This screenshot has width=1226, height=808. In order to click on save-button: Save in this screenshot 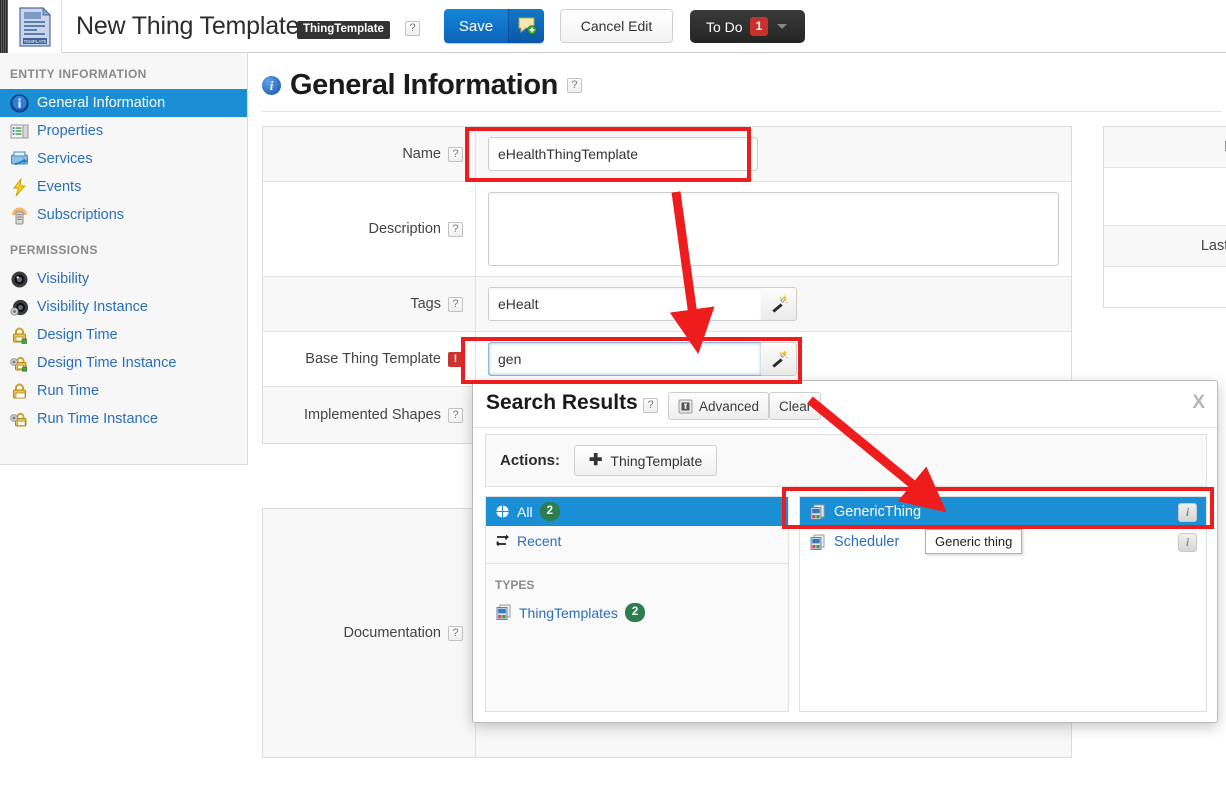, I will do `click(494, 26)`.